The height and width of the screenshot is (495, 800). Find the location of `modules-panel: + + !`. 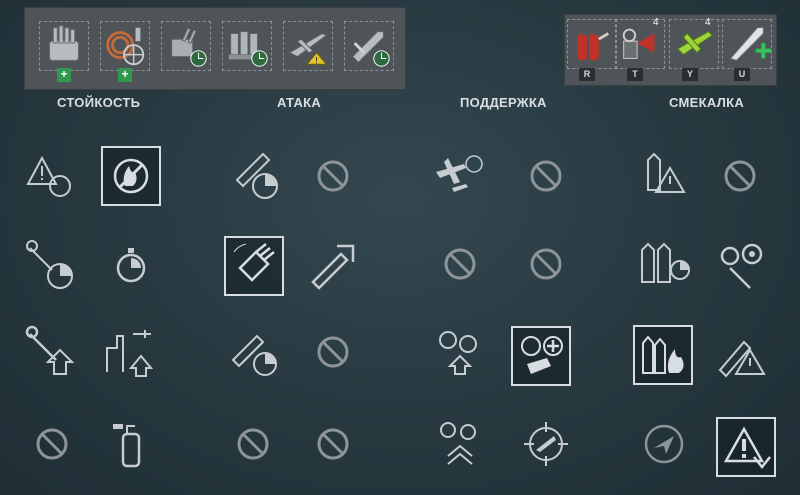

modules-panel: + + ! is located at coordinates (215, 48).